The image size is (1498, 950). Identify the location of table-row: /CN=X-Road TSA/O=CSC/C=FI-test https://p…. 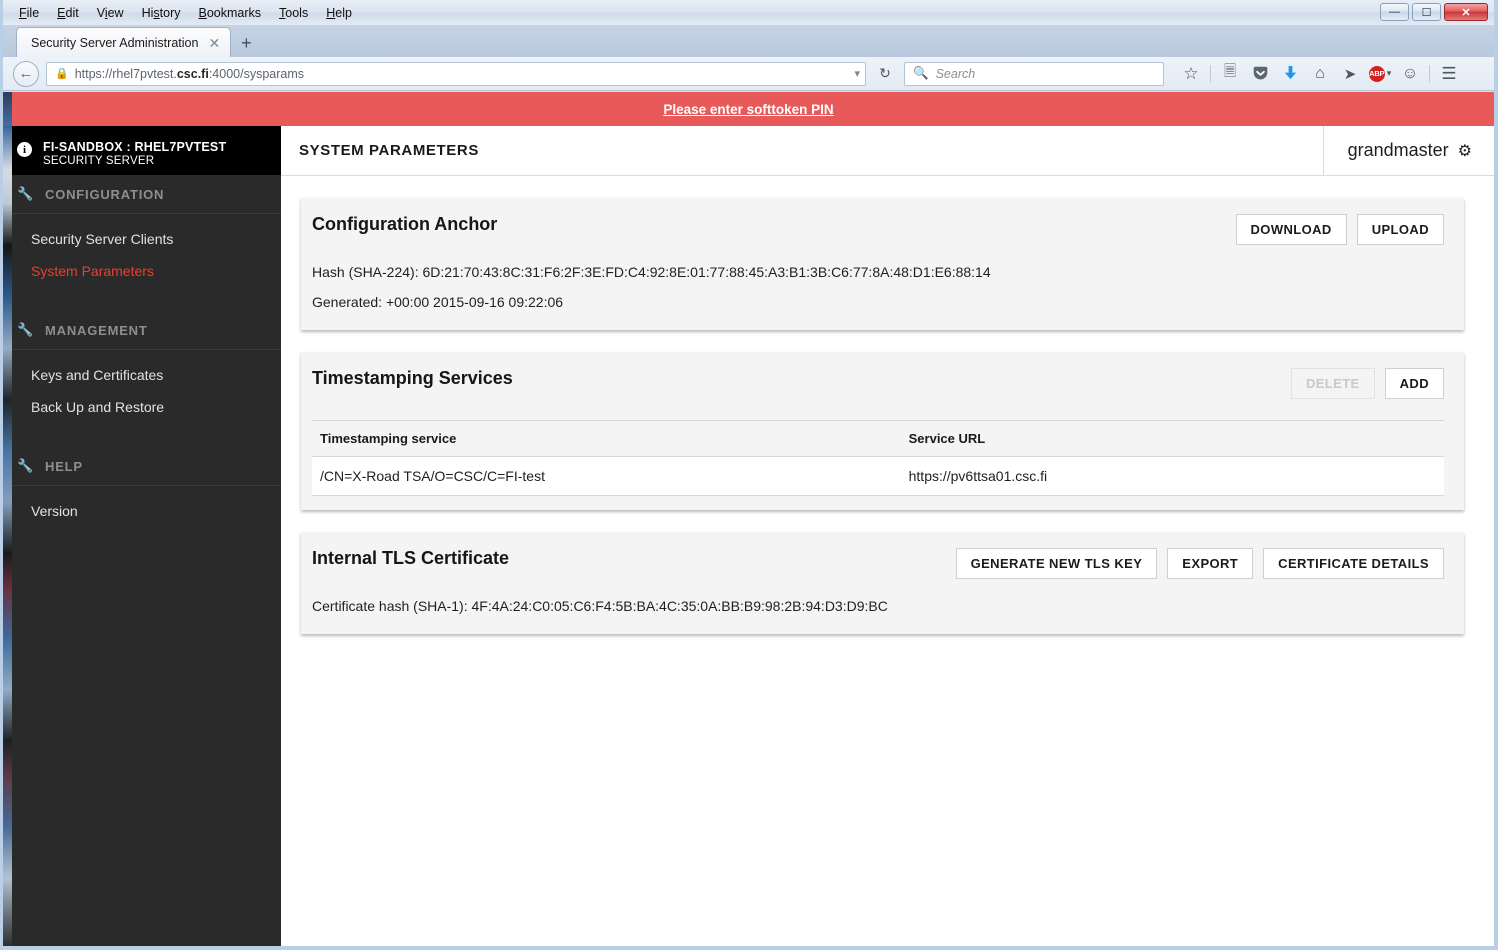
(878, 476).